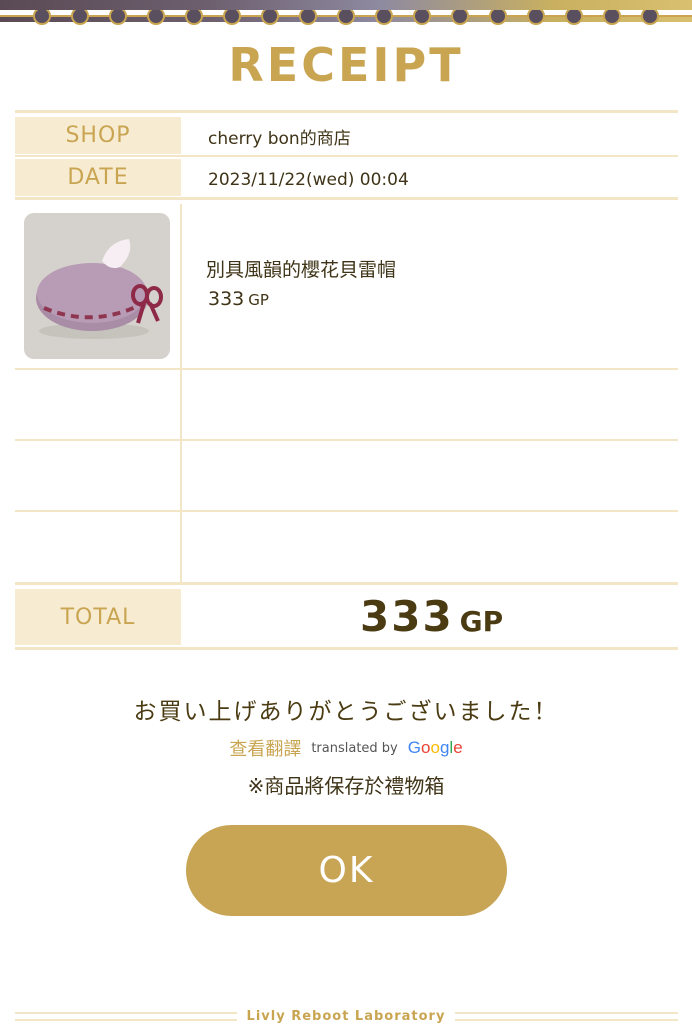  What do you see at coordinates (354, 748) in the screenshot?
I see `translated-by-label: translated by` at bounding box center [354, 748].